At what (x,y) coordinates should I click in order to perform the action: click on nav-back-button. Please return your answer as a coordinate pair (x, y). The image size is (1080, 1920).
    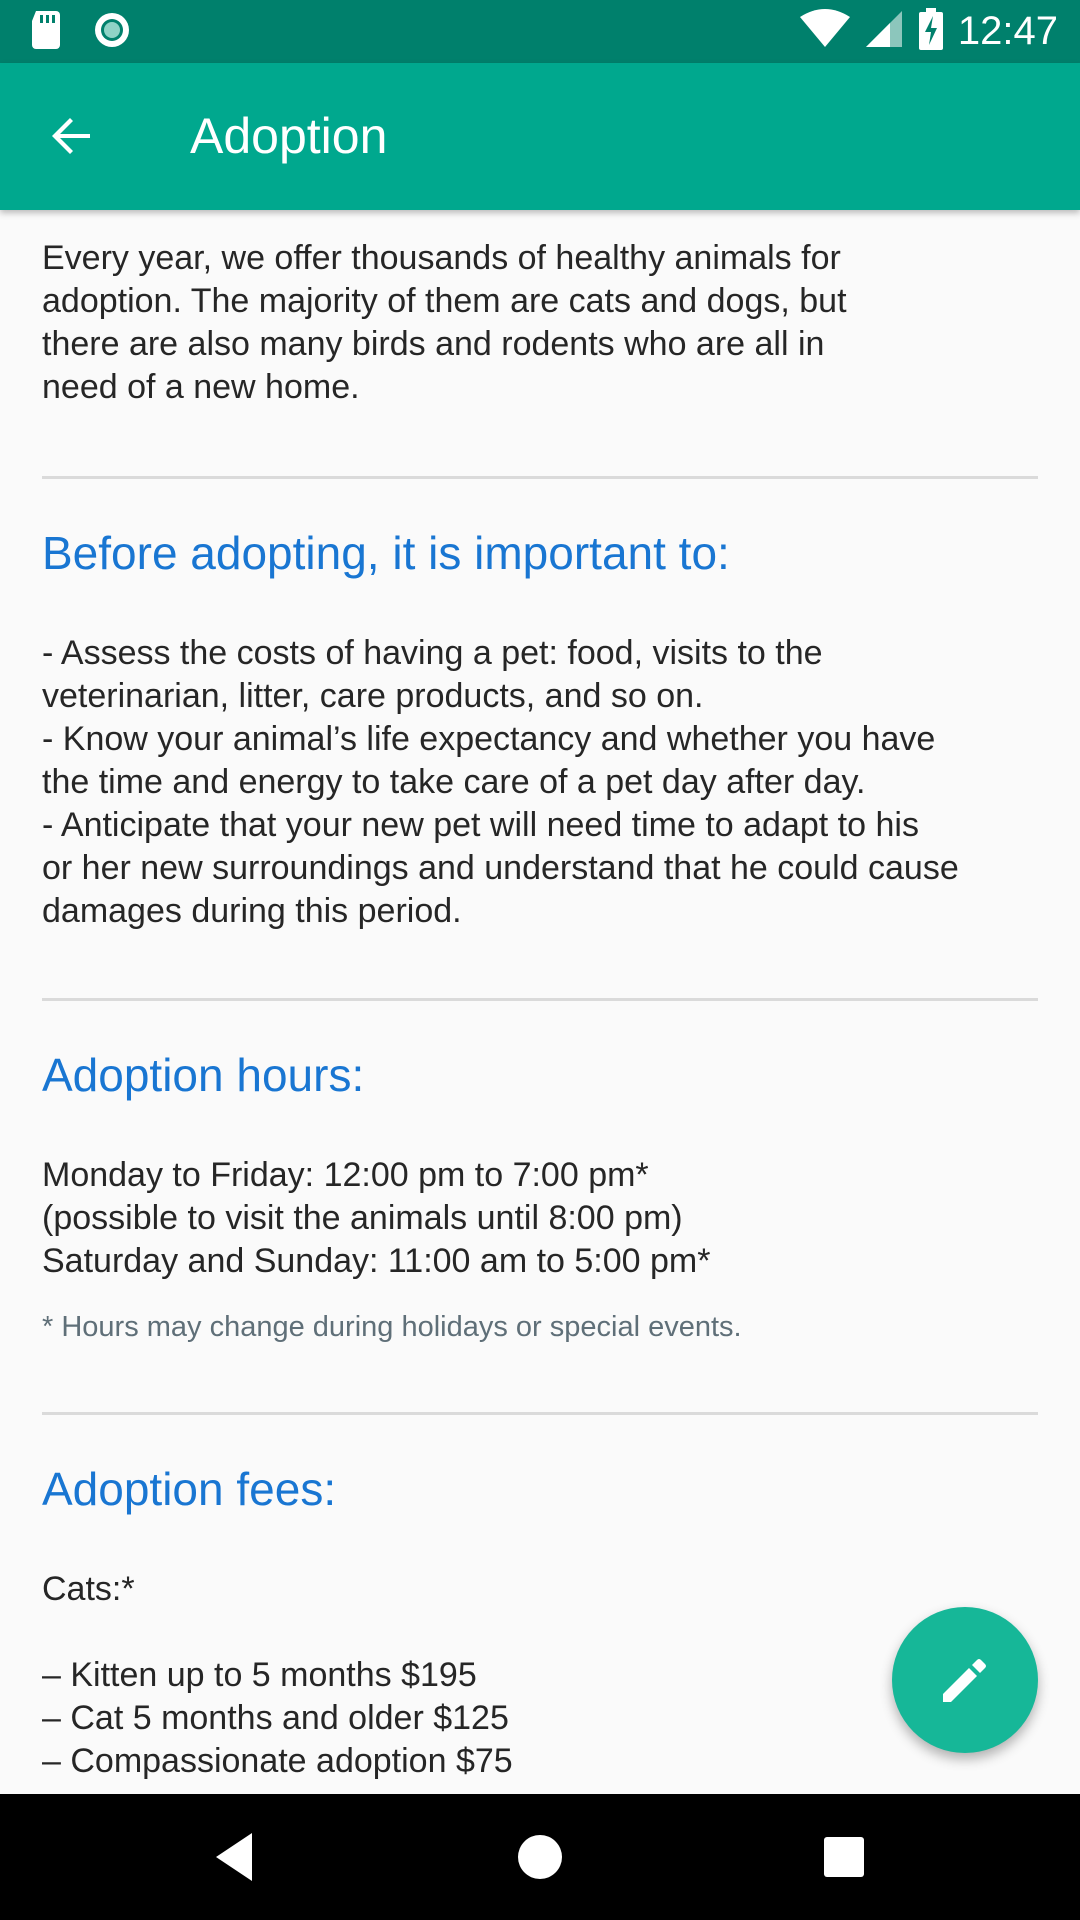
    Looking at the image, I should click on (236, 1857).